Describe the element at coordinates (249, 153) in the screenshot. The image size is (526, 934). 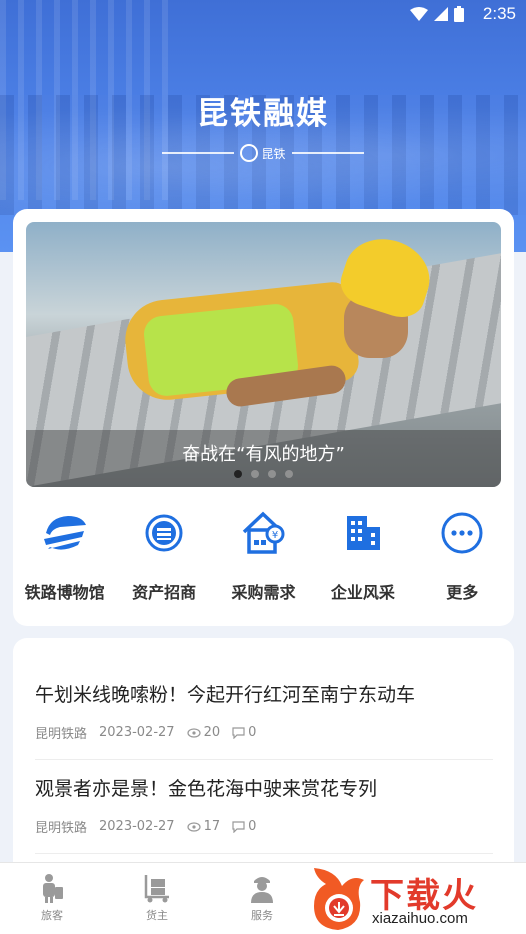
I see `railway-logo-icon` at that location.